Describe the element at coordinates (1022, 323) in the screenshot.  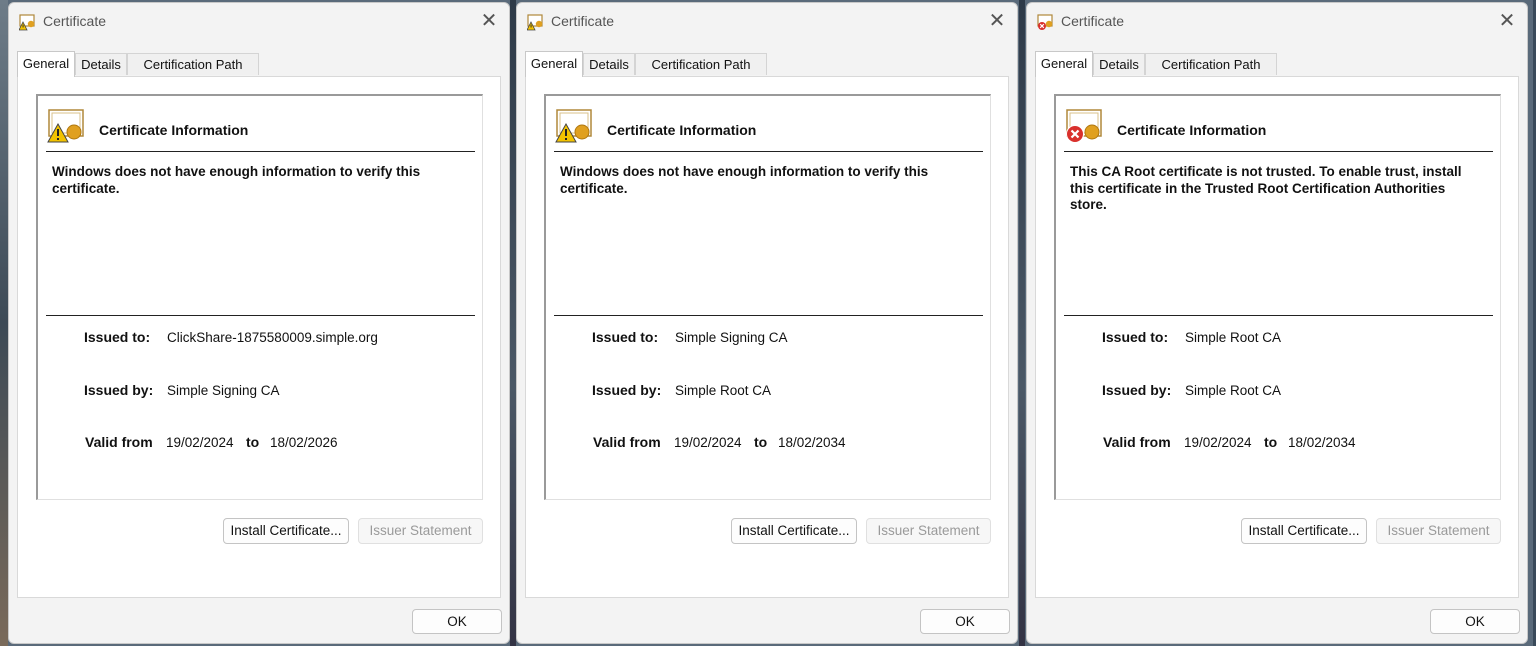
I see `desktop-background-gap` at that location.